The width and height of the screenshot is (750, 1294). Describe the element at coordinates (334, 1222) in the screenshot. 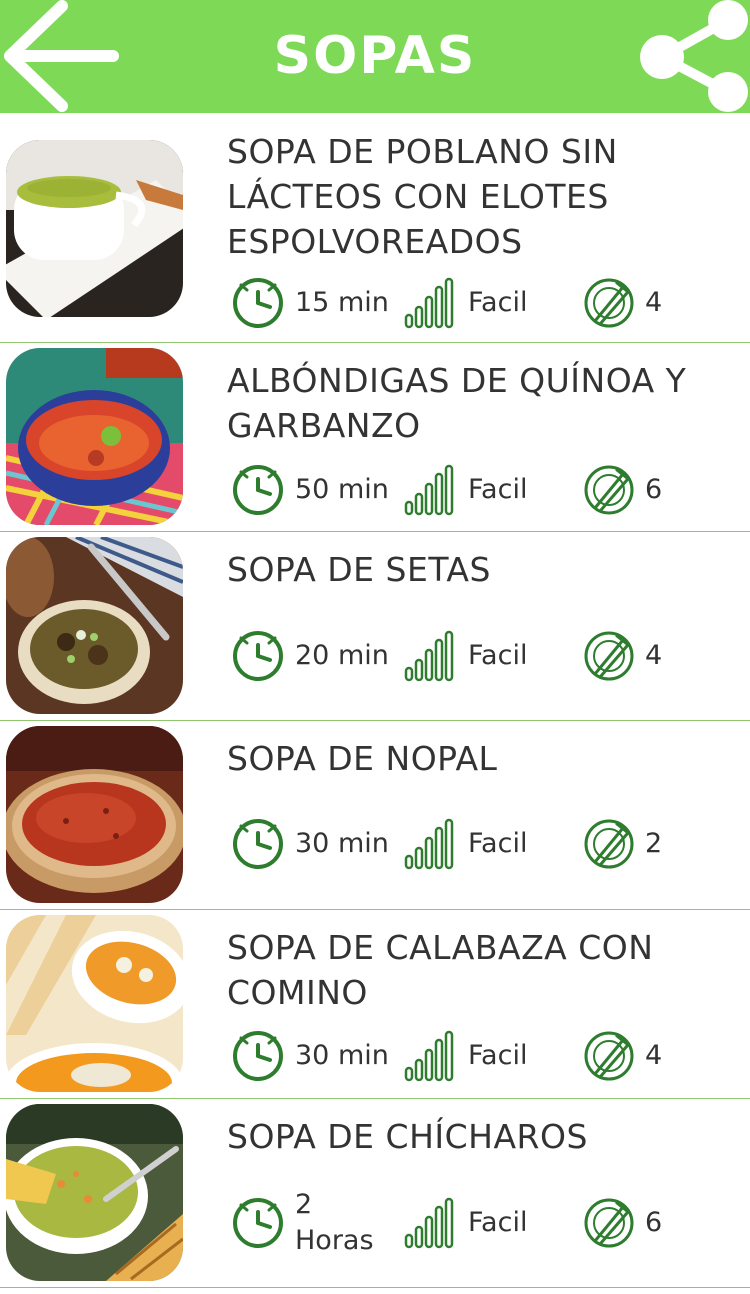

I see `recipe-time: 2 Horas` at that location.